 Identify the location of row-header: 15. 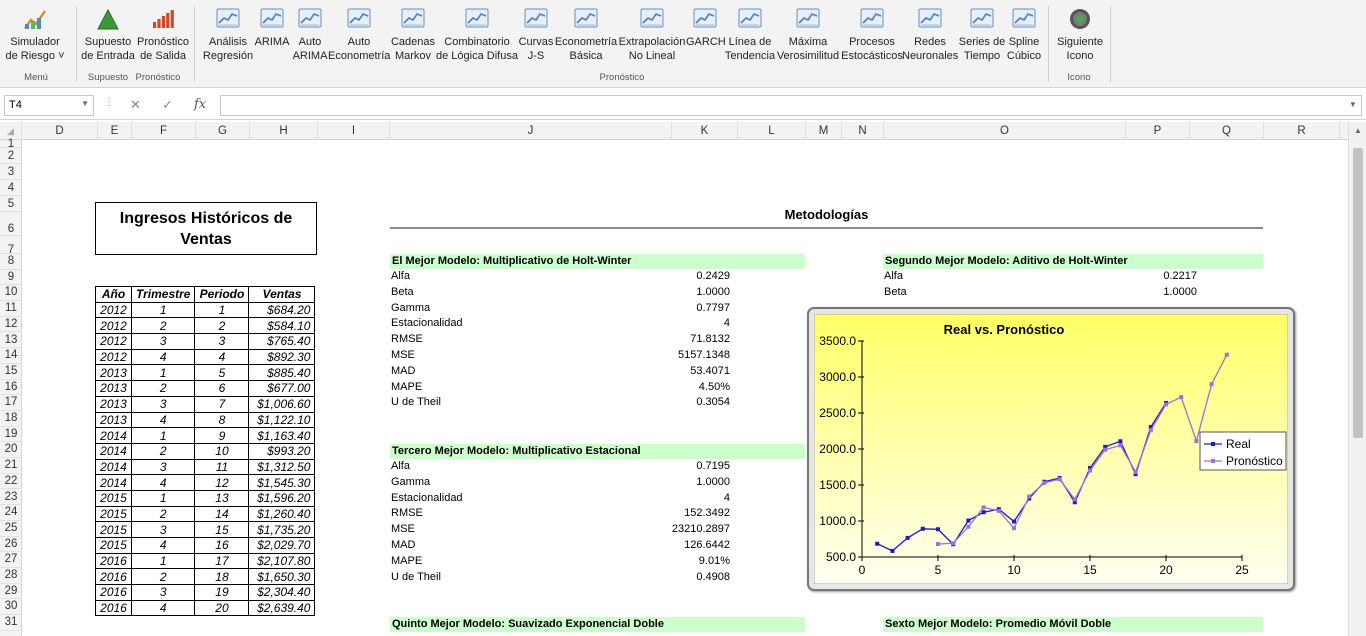
(11, 372).